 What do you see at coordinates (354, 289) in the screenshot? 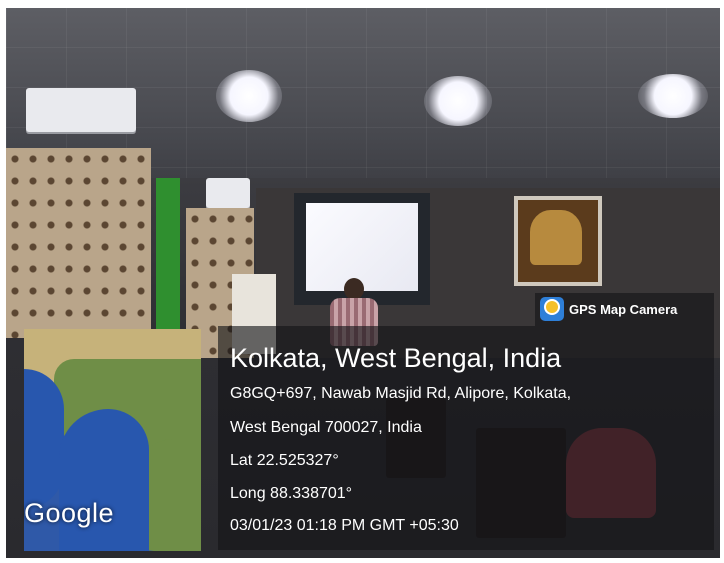
I see `speaker-head` at bounding box center [354, 289].